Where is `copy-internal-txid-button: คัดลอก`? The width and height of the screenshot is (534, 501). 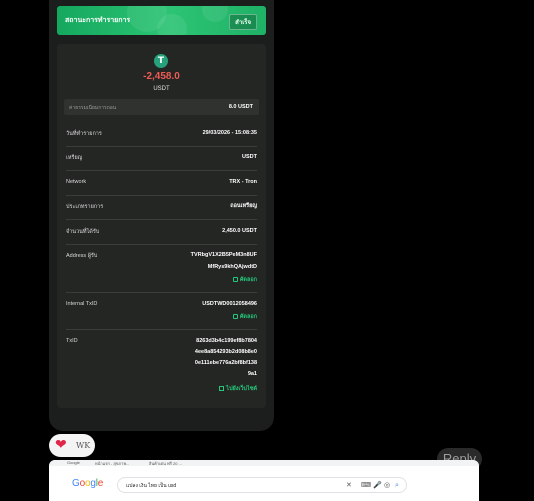 copy-internal-txid-button: คัดลอก is located at coordinates (244, 317).